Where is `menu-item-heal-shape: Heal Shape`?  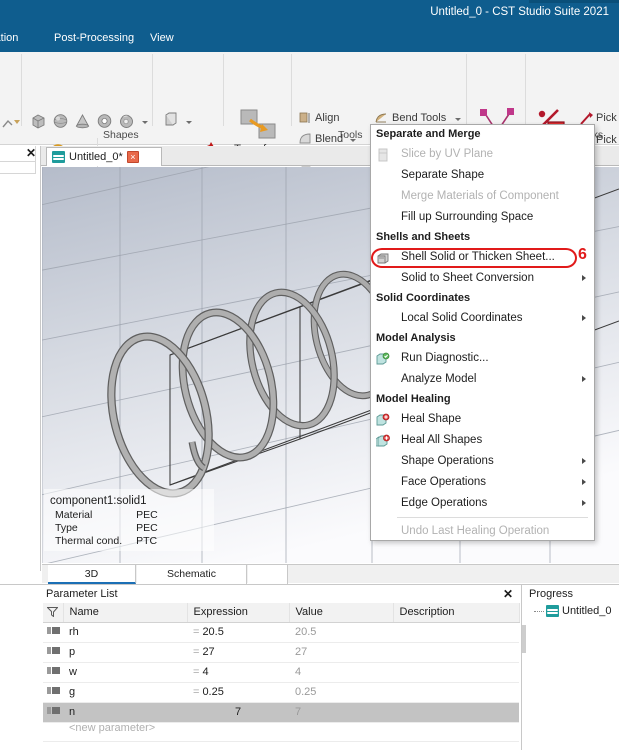 menu-item-heal-shape: Heal Shape is located at coordinates (482, 419).